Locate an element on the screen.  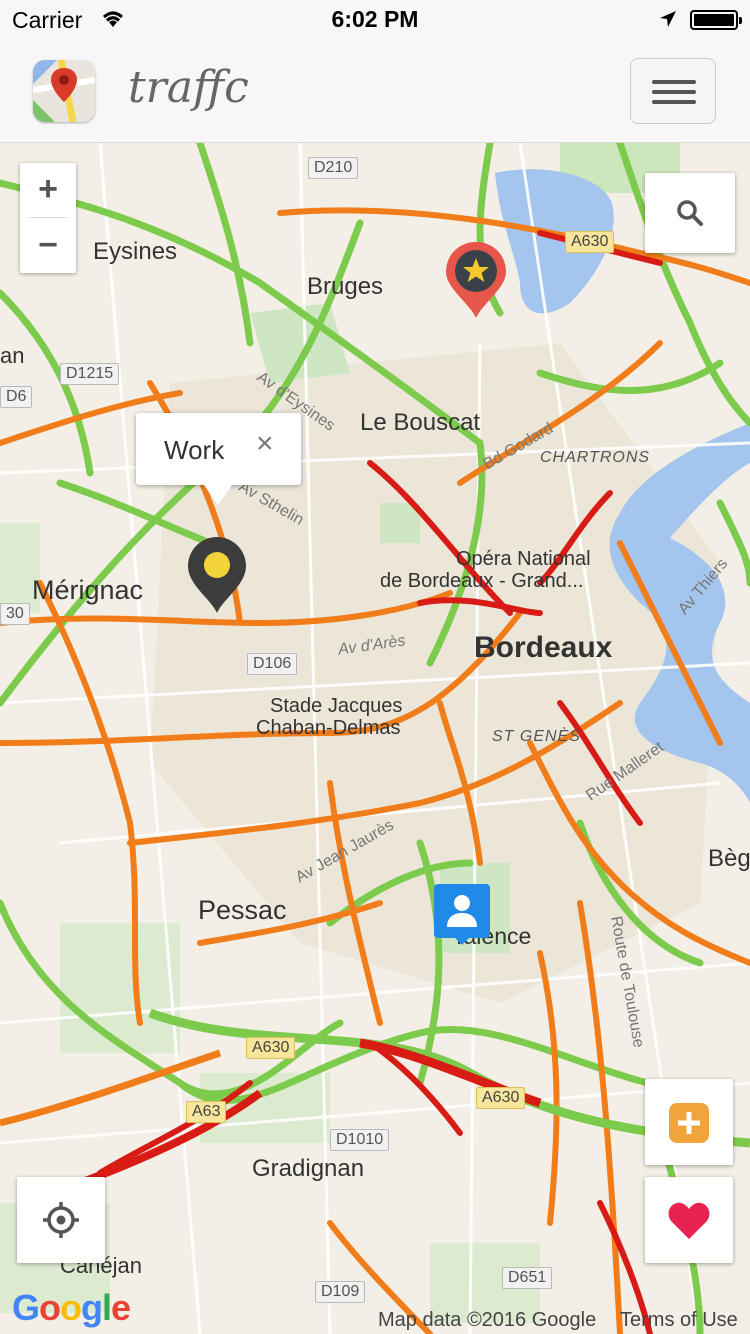
favorite-star-marker is located at coordinates (476, 280).